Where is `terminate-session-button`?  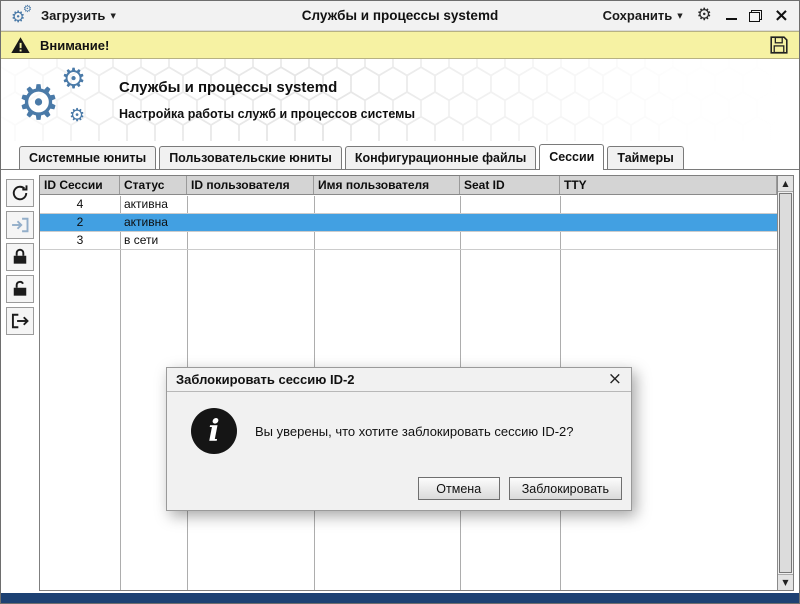
terminate-session-button is located at coordinates (19, 321).